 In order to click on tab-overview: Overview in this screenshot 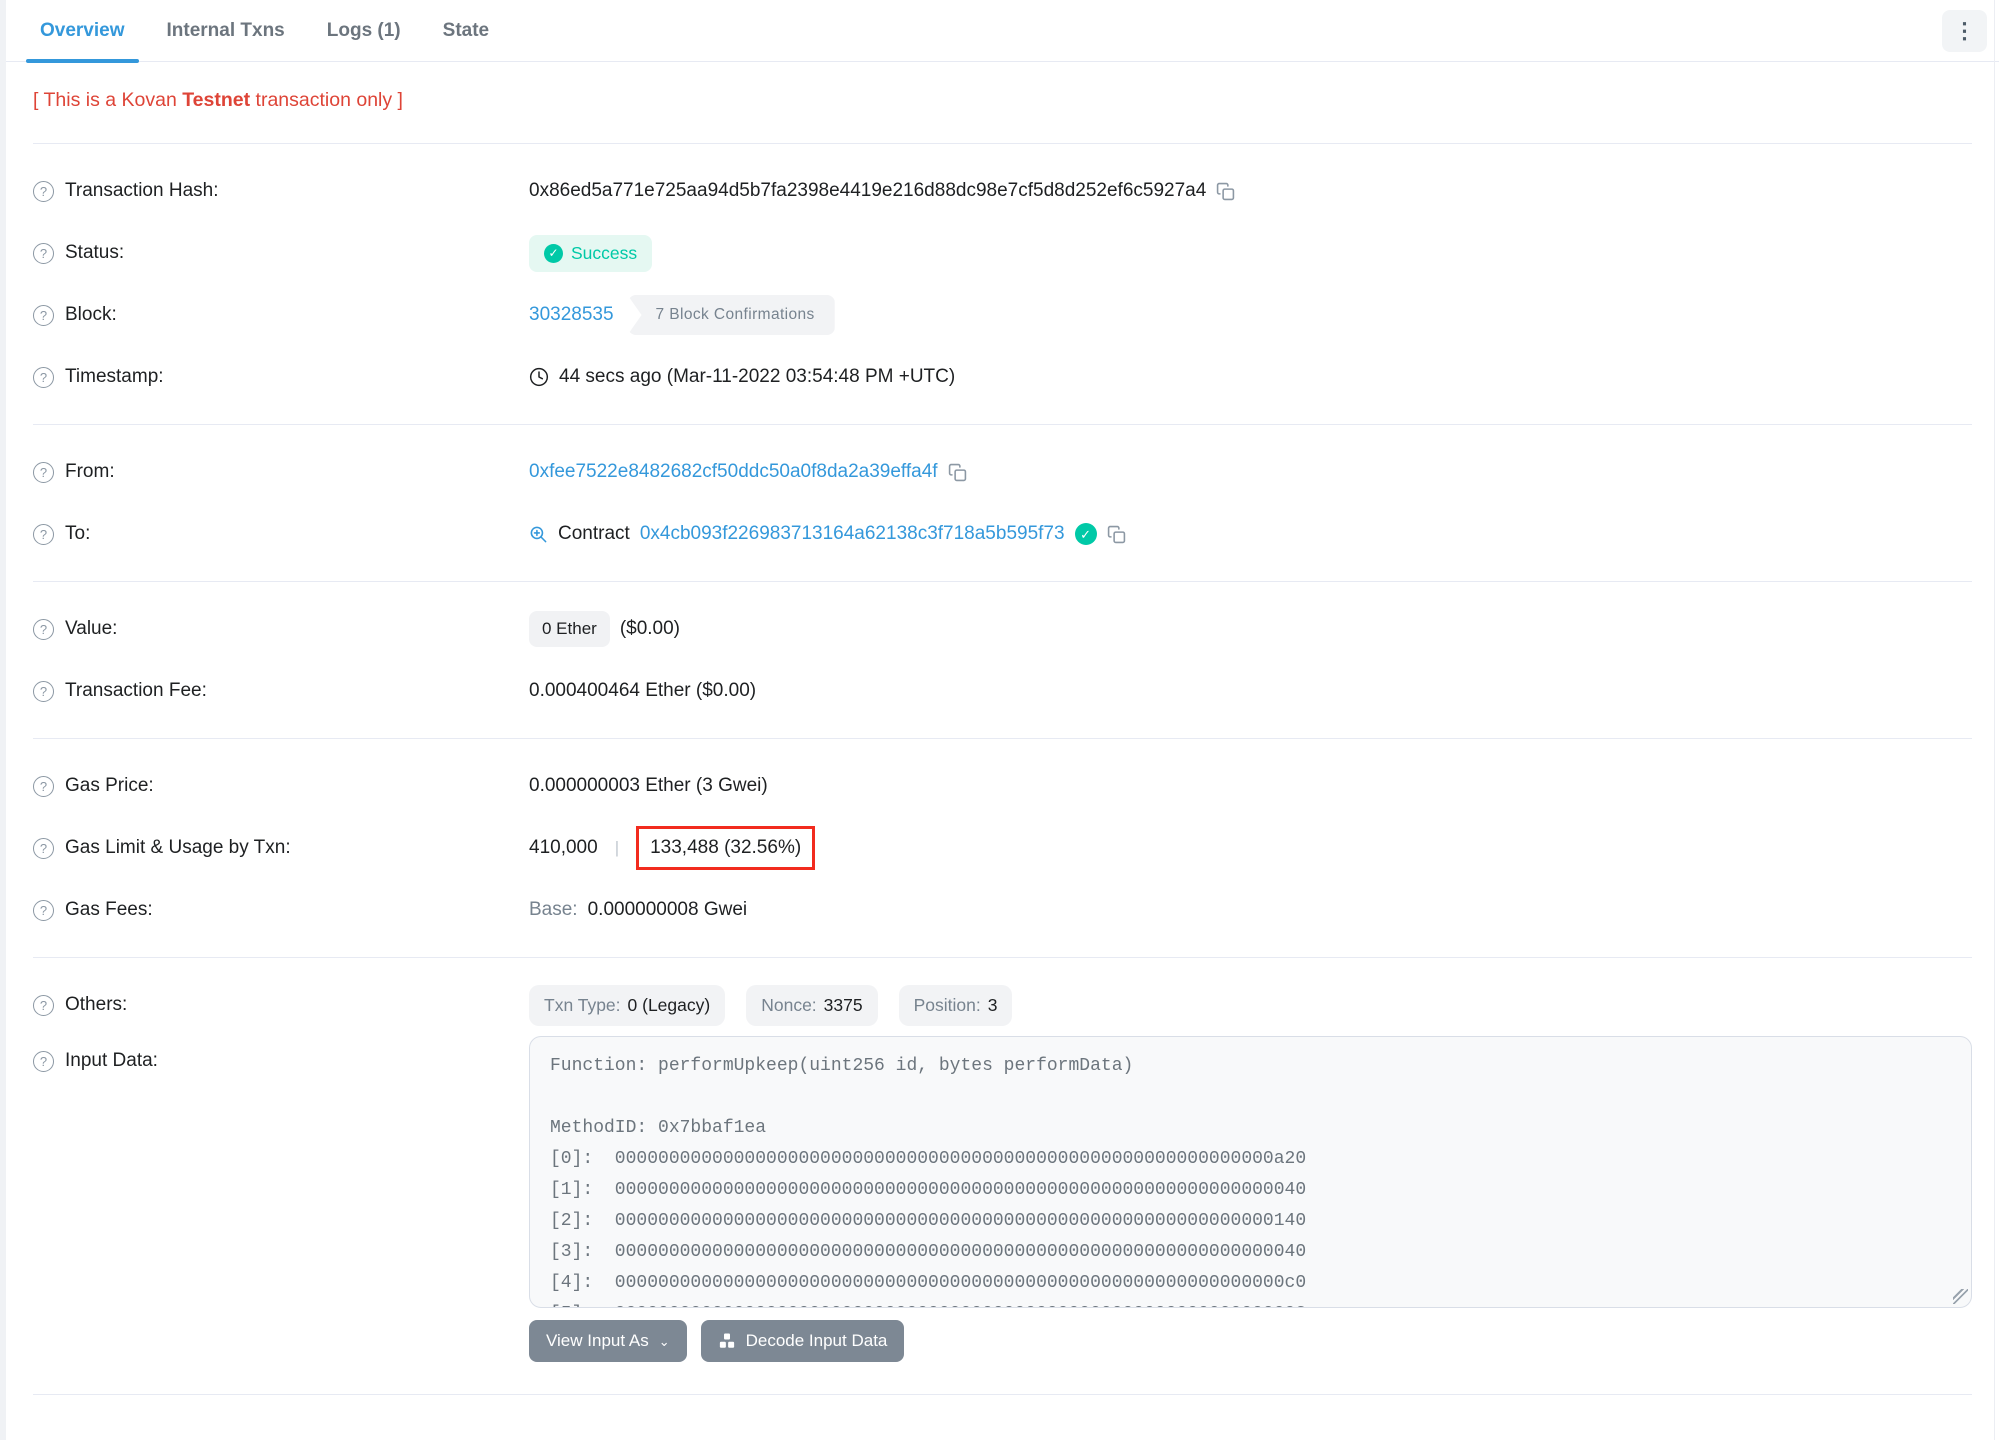, I will do `click(82, 31)`.